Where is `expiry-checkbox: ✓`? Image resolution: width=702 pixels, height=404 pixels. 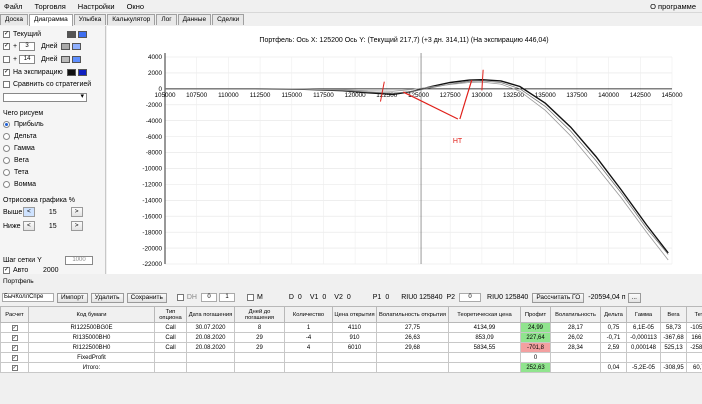 expiry-checkbox: ✓ is located at coordinates (6, 72).